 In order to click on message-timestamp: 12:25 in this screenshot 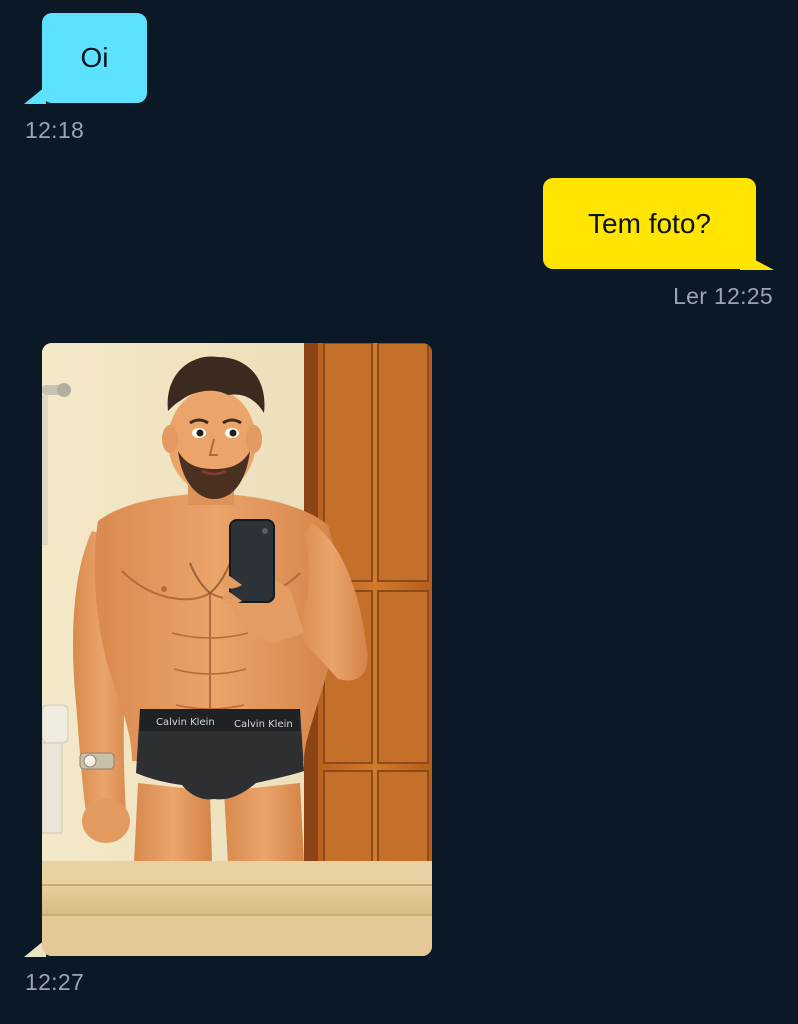, I will do `click(743, 296)`.